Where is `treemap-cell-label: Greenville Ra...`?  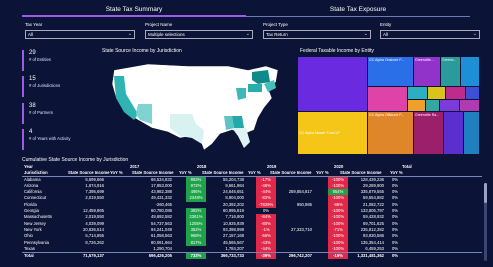
treemap-cell-label: Greenville Ra... is located at coordinates (427, 115).